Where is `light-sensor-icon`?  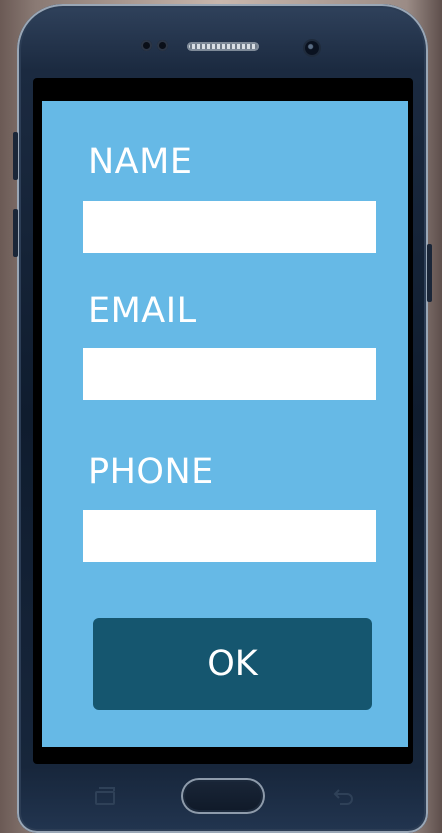 light-sensor-icon is located at coordinates (162, 45).